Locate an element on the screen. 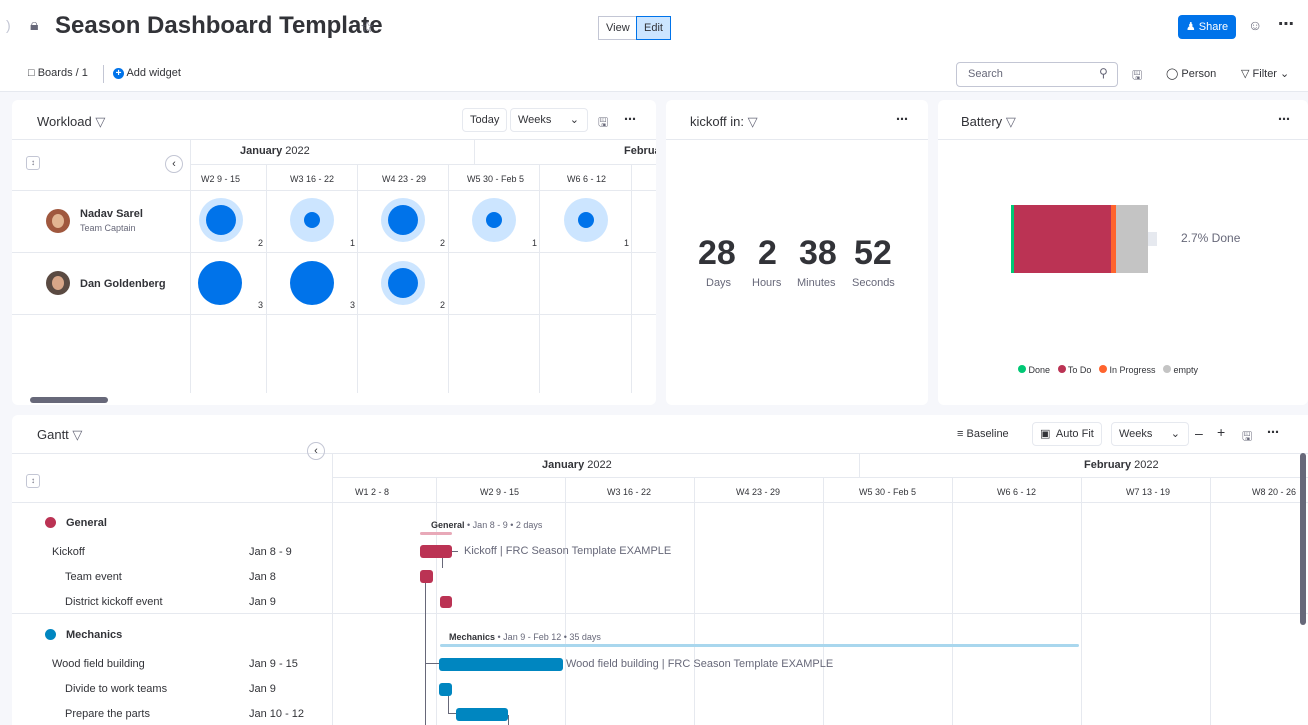  item-name: District kickoff event is located at coordinates (114, 602).